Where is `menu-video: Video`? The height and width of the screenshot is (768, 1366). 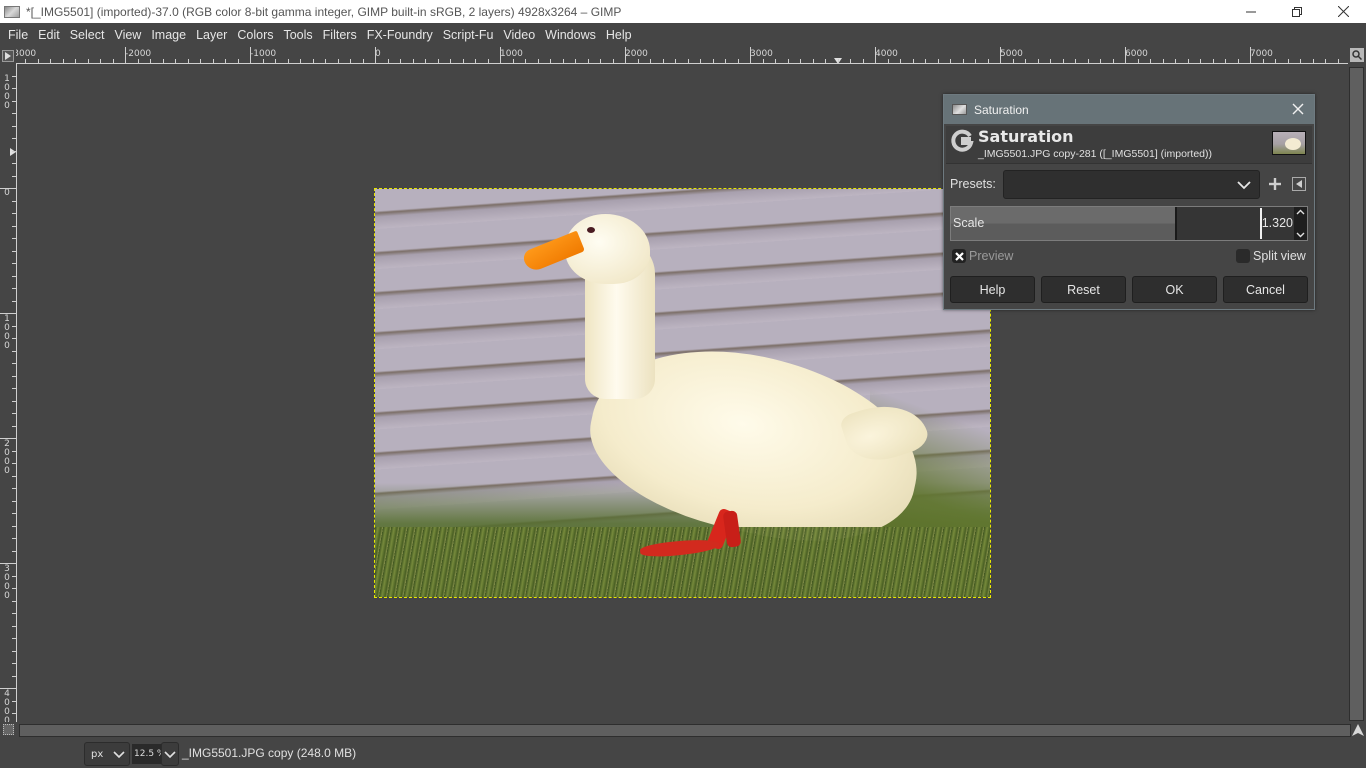 menu-video: Video is located at coordinates (519, 35).